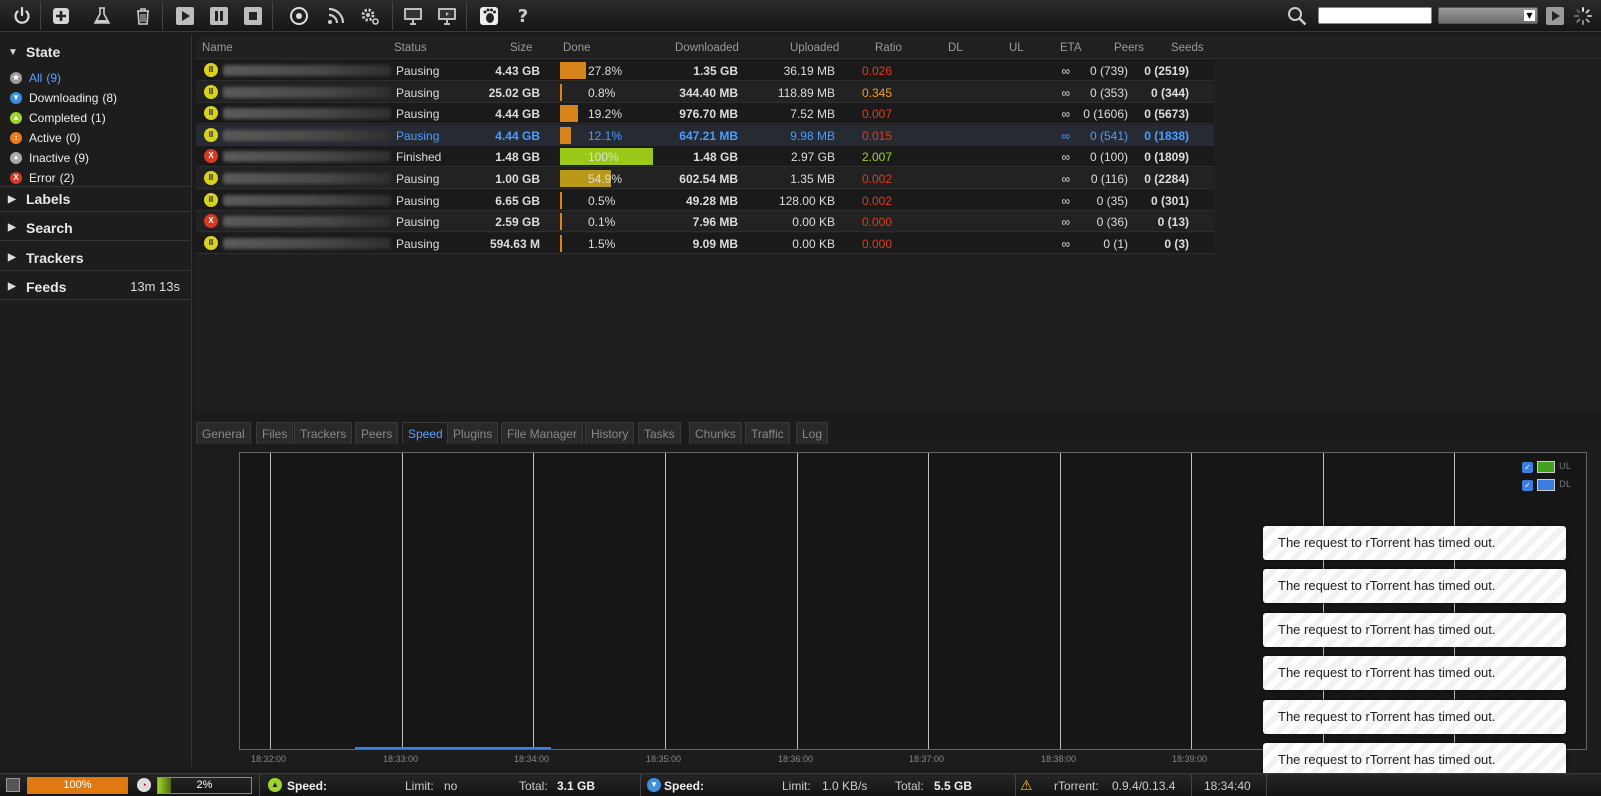 The height and width of the screenshot is (796, 1601). What do you see at coordinates (1527, 485) in the screenshot?
I see `checkbox-dl: ✓` at bounding box center [1527, 485].